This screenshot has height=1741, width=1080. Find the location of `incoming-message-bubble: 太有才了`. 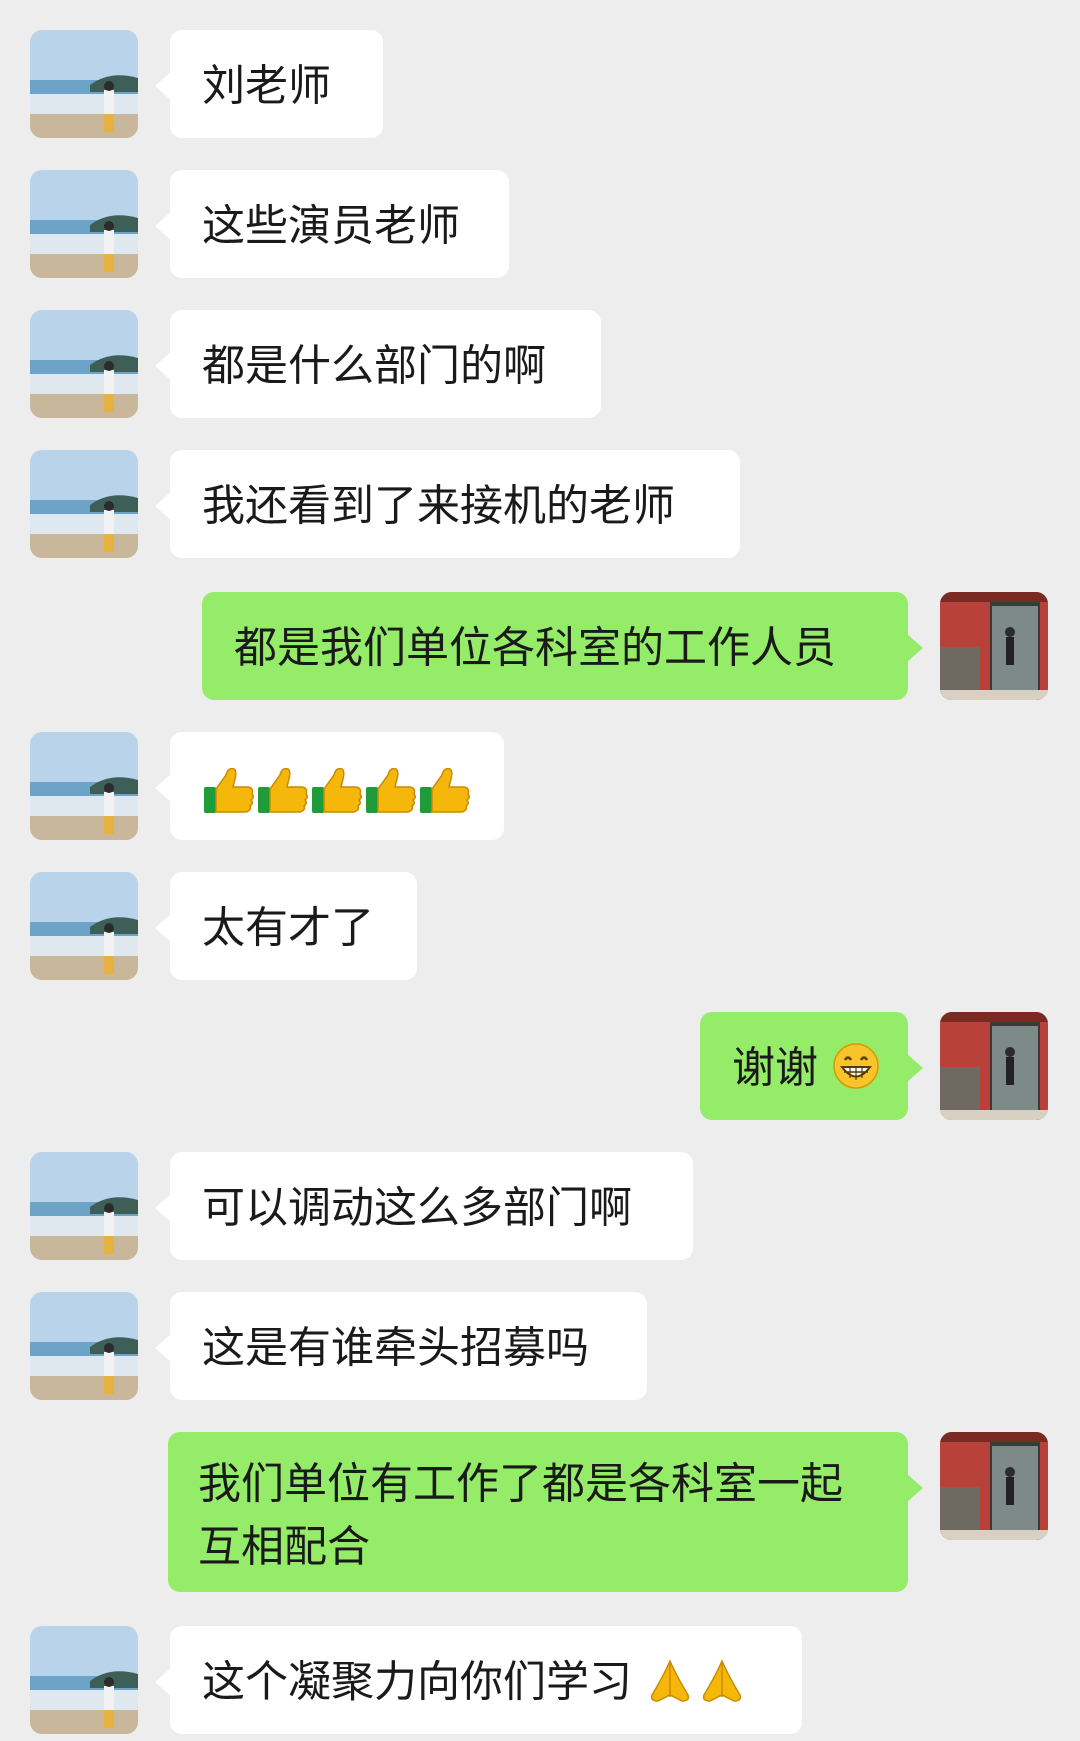

incoming-message-bubble: 太有才了 is located at coordinates (286, 926).